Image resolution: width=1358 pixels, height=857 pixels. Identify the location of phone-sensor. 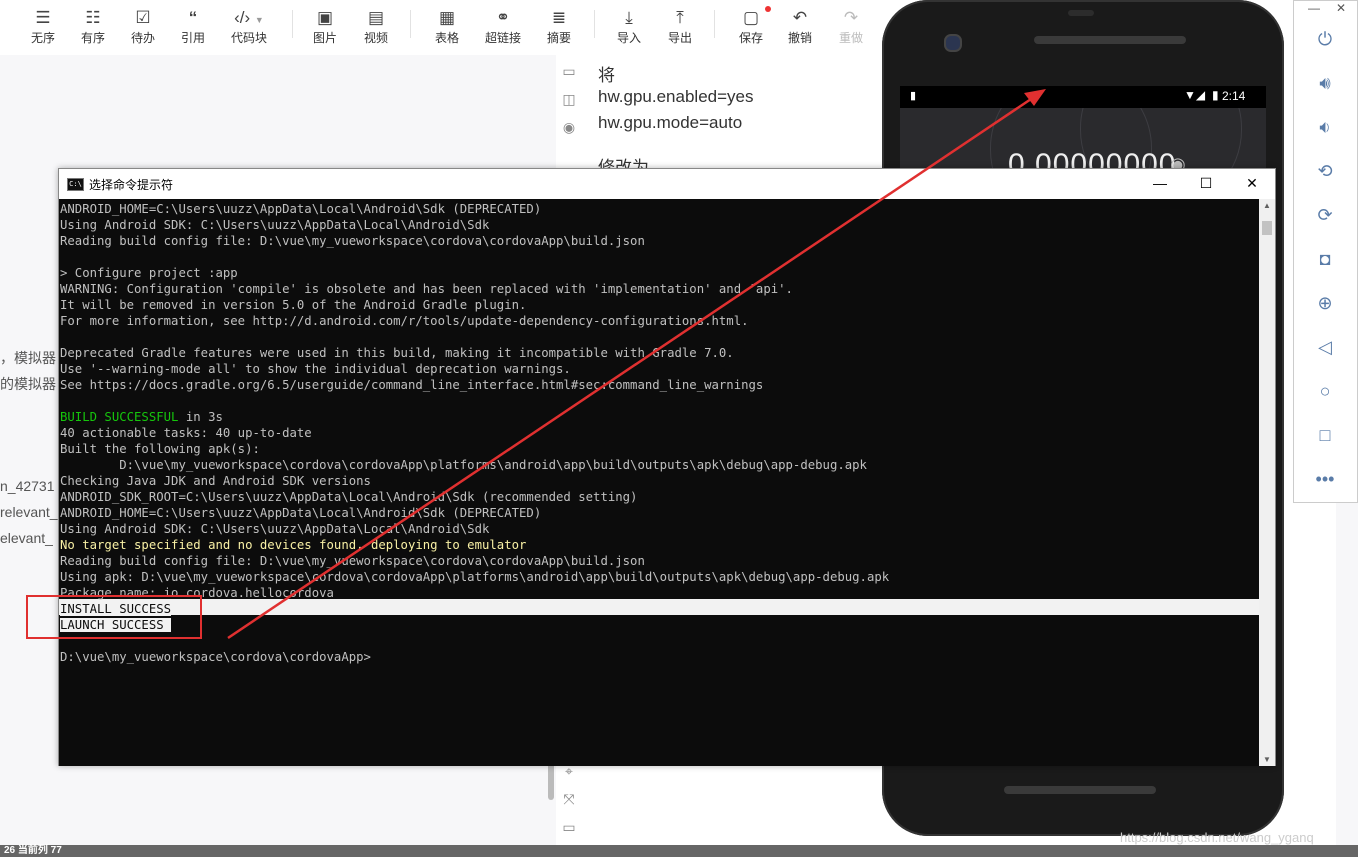
(1081, 13).